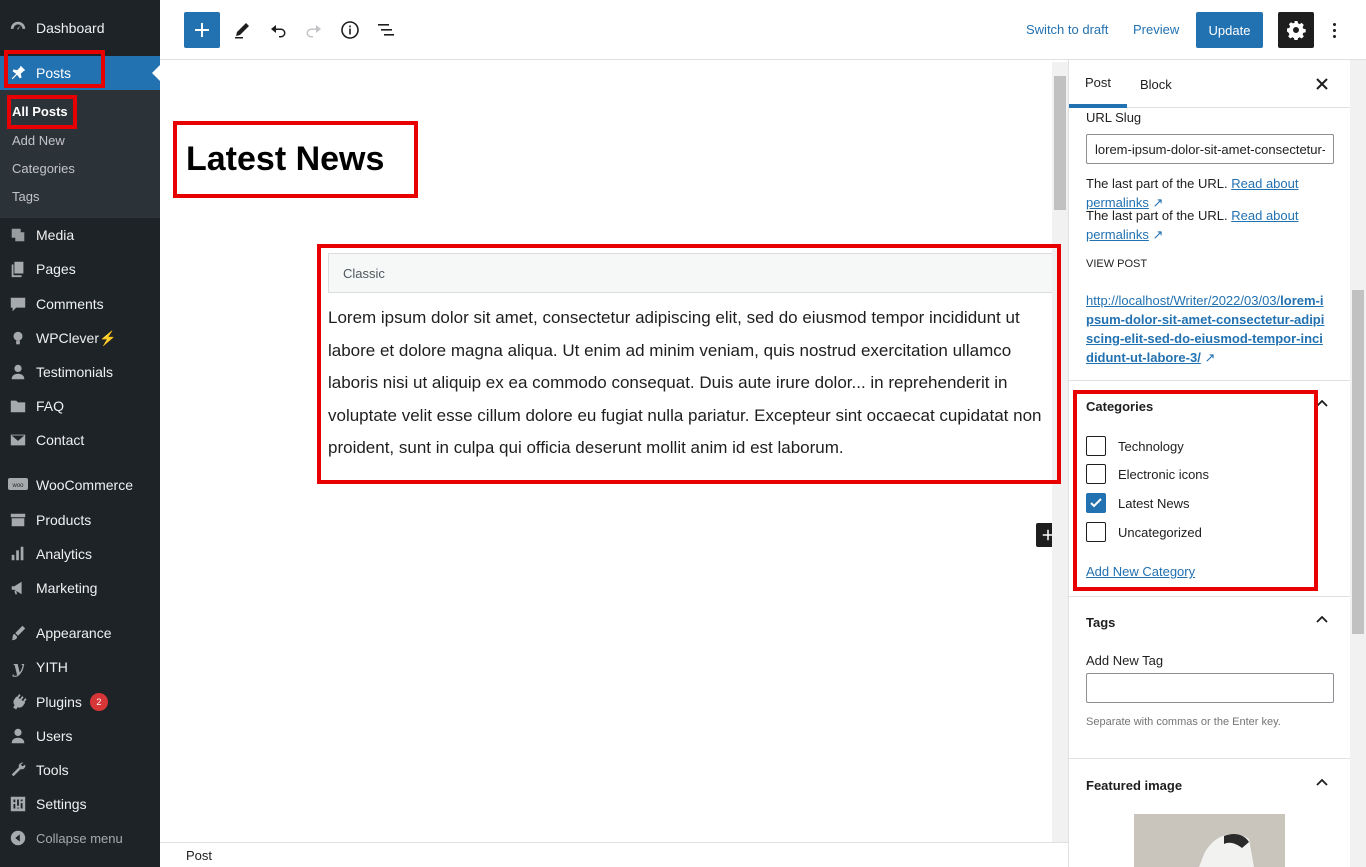 The width and height of the screenshot is (1366, 867). What do you see at coordinates (1210, 149) in the screenshot?
I see `url-slug-input` at bounding box center [1210, 149].